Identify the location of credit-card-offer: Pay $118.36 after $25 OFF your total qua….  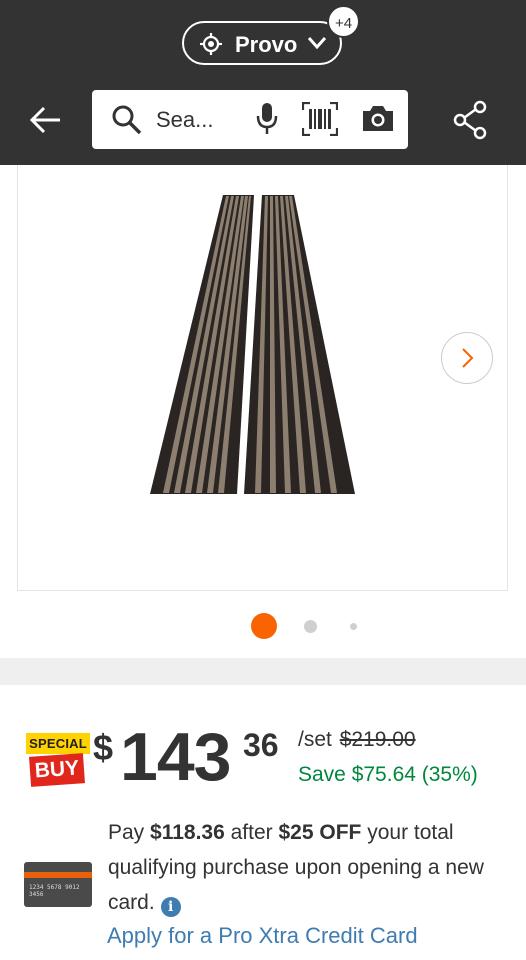
(308, 867).